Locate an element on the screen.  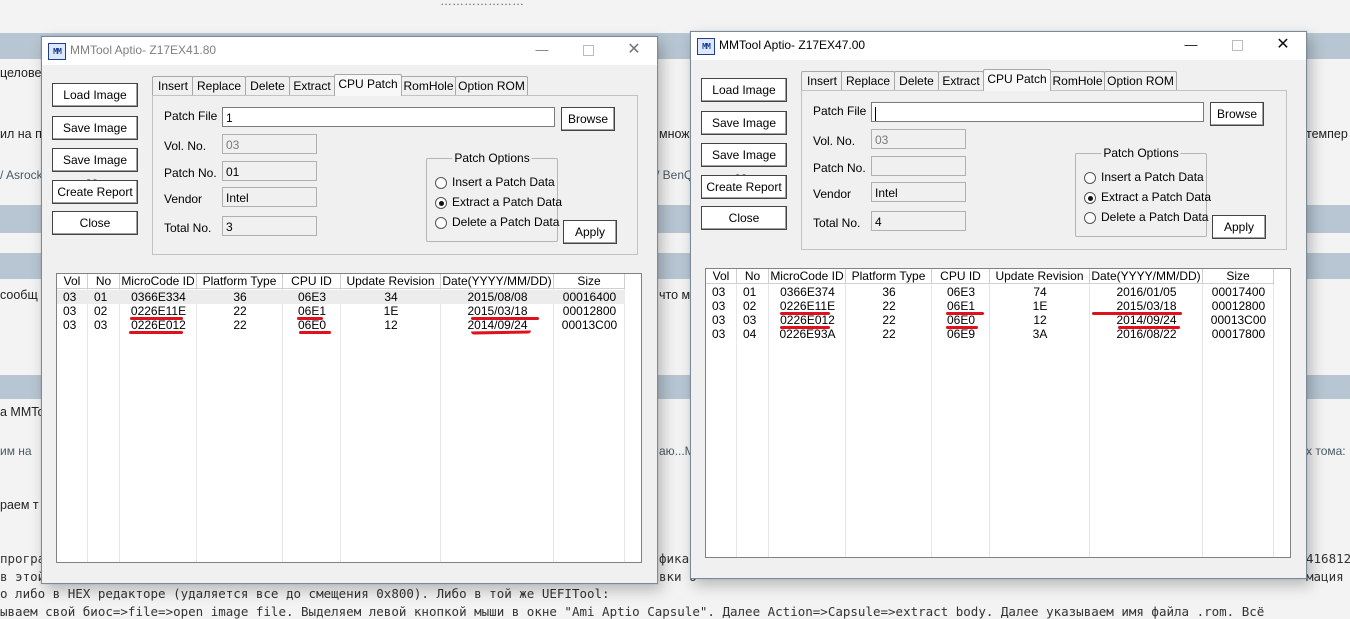
mmtool-app-icon: MM is located at coordinates (706, 46).